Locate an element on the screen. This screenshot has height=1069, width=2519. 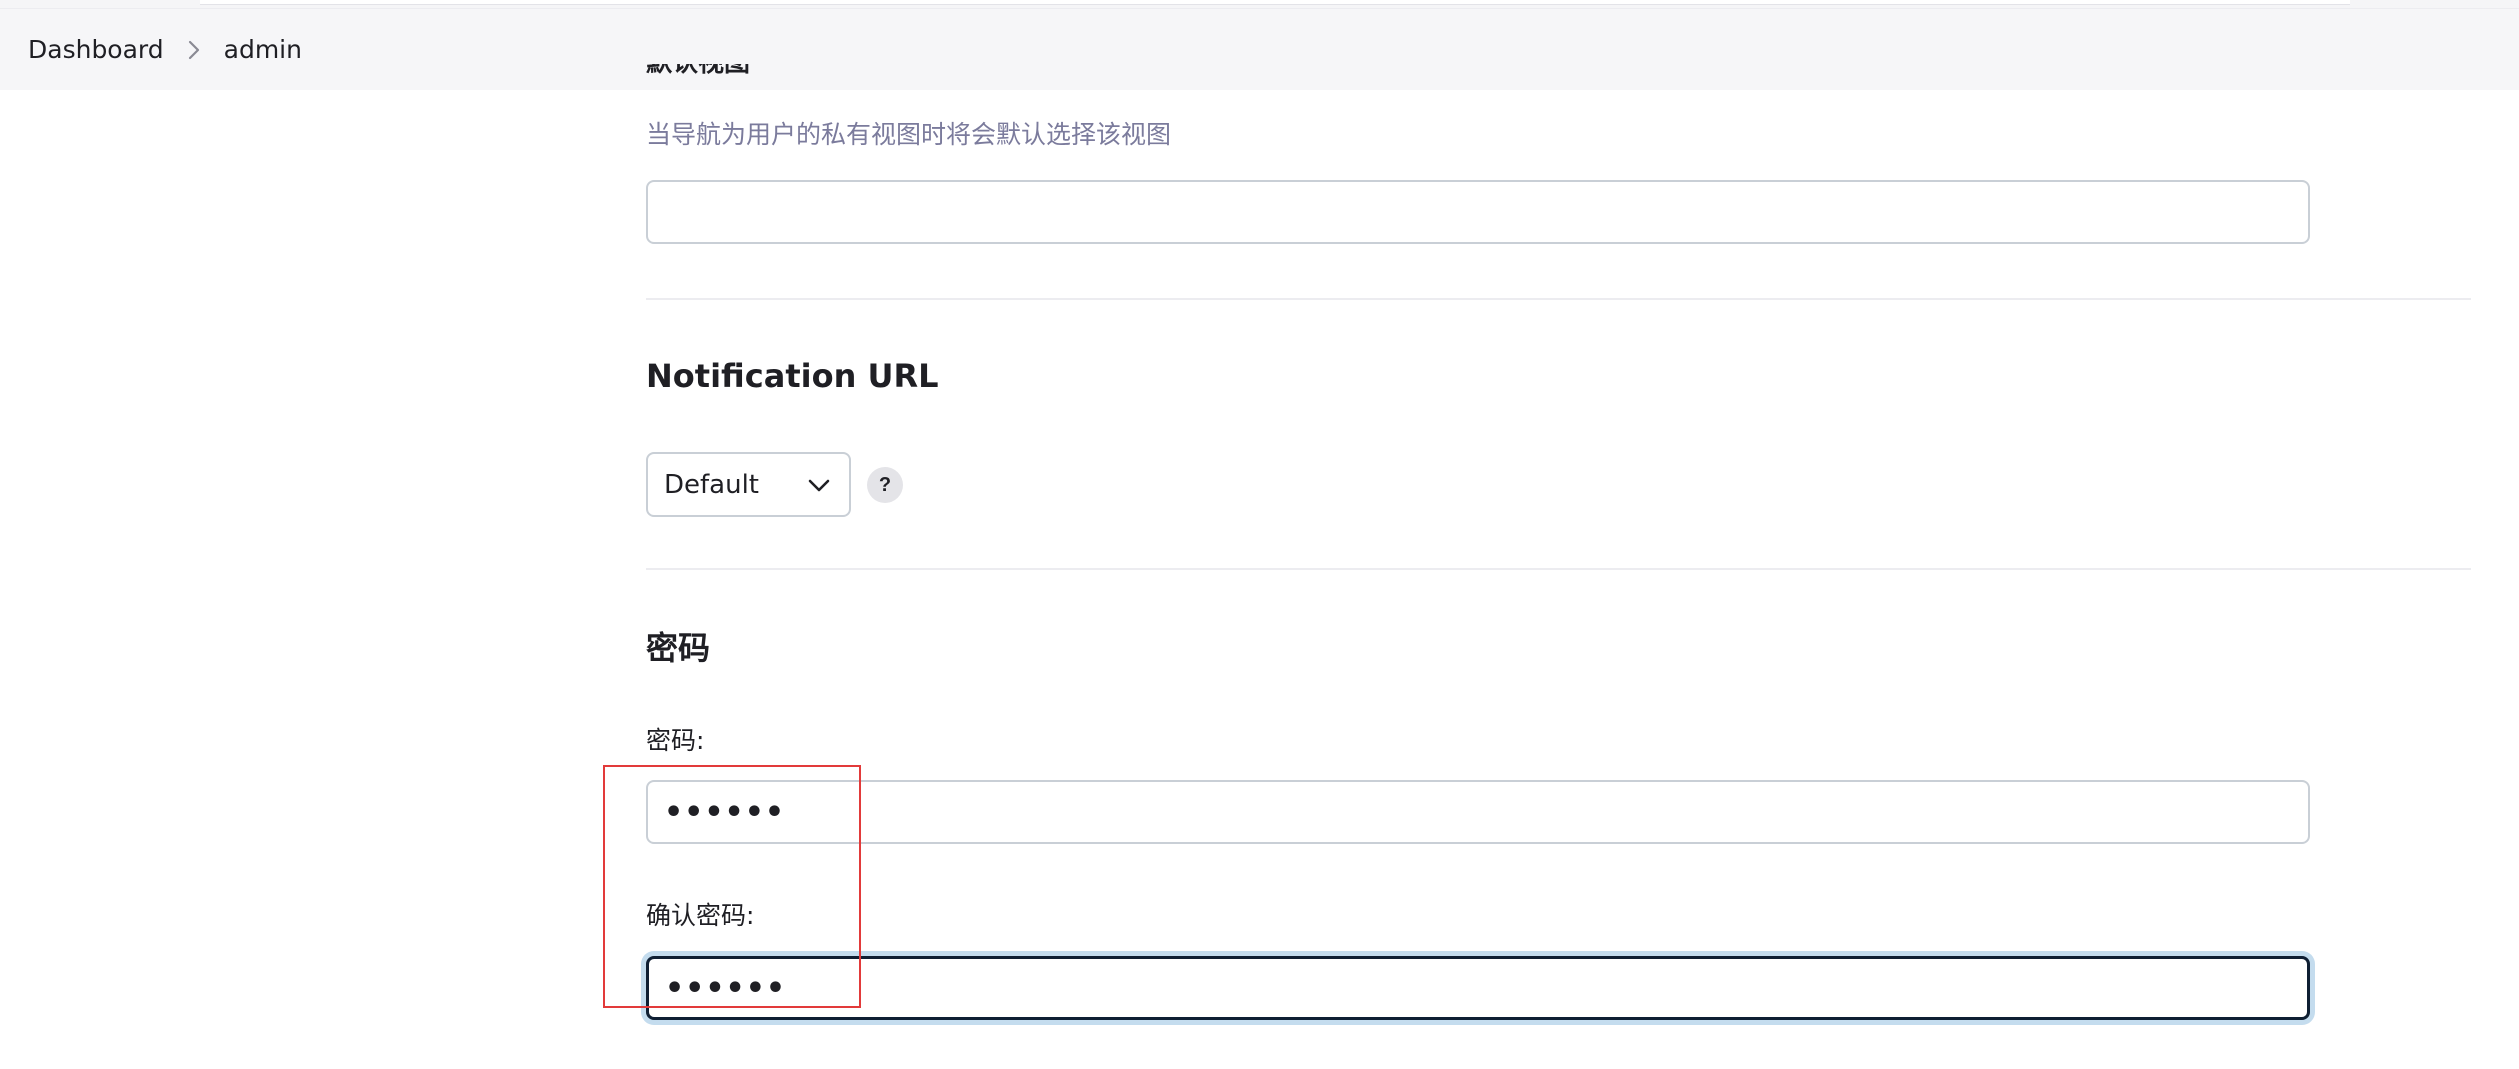
breadcrumb: Dashboard admin is located at coordinates (1259, 49).